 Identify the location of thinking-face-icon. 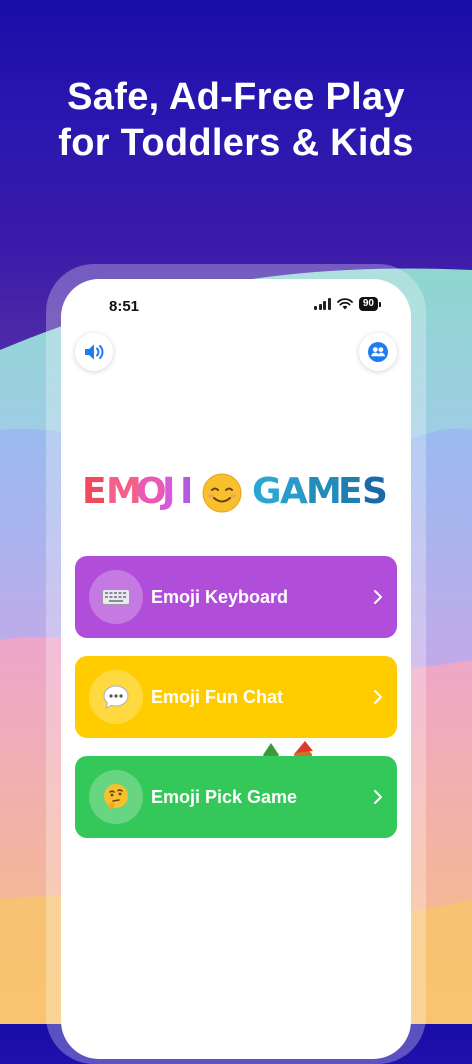
(116, 797).